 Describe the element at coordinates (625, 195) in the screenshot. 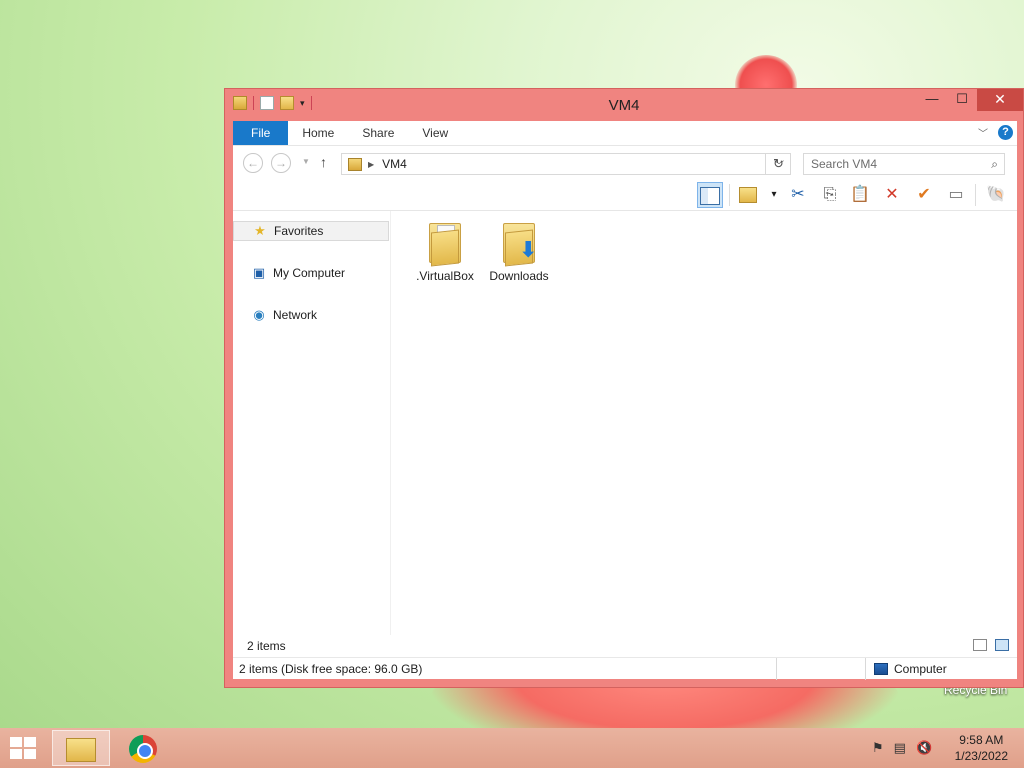

I see `command-toolbar: ▾ ✂ ⎘ 📋 ✕ ✔ ▭ 🐚` at that location.